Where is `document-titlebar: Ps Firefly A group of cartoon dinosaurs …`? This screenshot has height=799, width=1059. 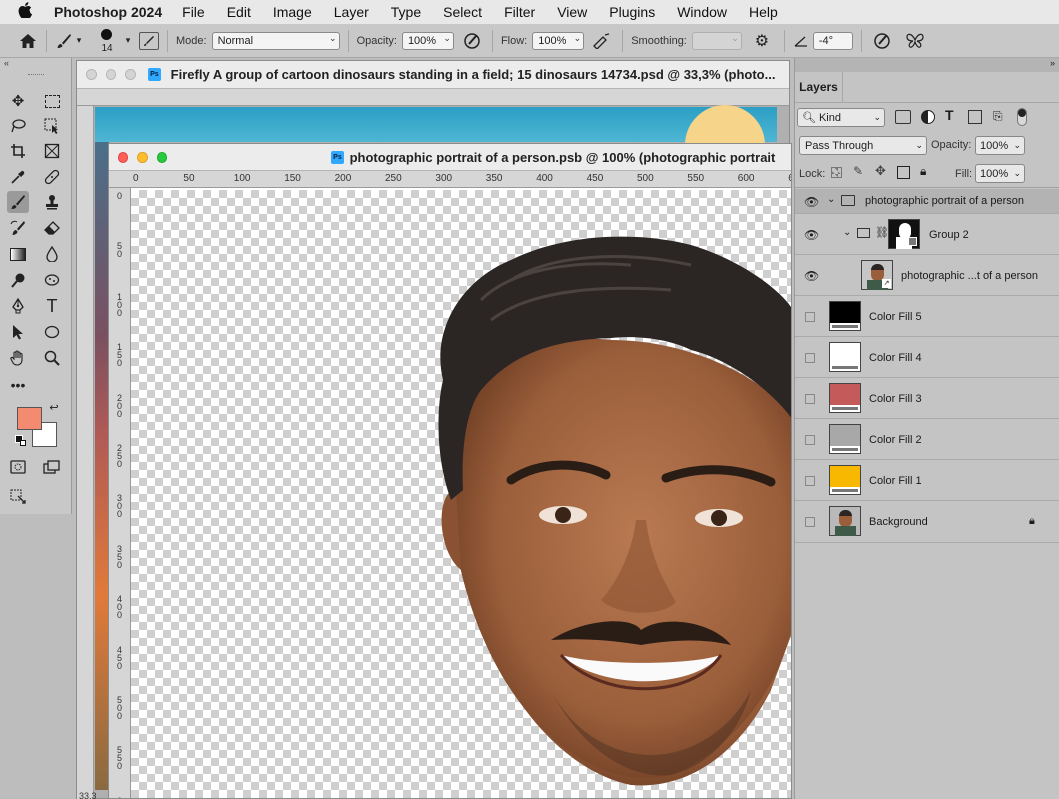 document-titlebar: Ps Firefly A group of cartoon dinosaurs … is located at coordinates (433, 75).